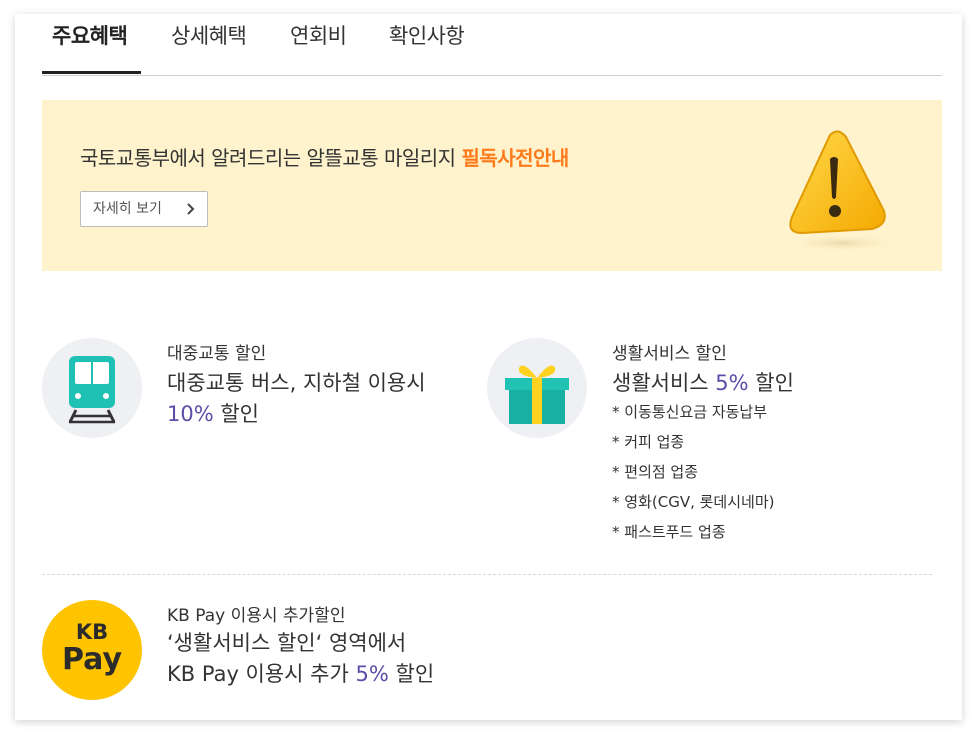  What do you see at coordinates (271, 158) in the screenshot?
I see `banner-title-text: 국토교통부에서 알려드리는 알뜰교통 마일리지` at bounding box center [271, 158].